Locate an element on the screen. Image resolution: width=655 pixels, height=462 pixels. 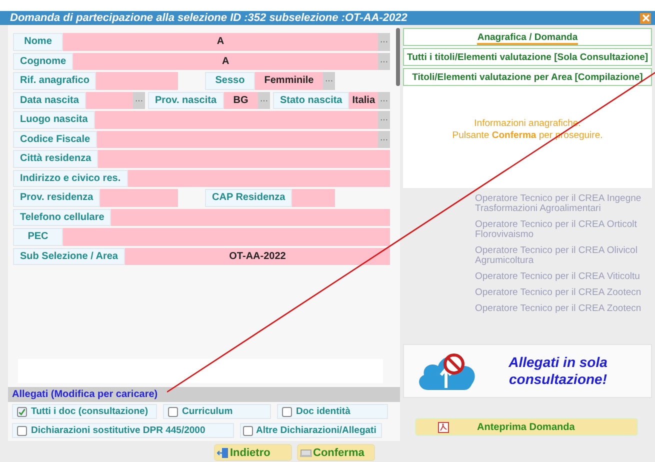
field-label: Telefono cellulare is located at coordinates (62, 217).